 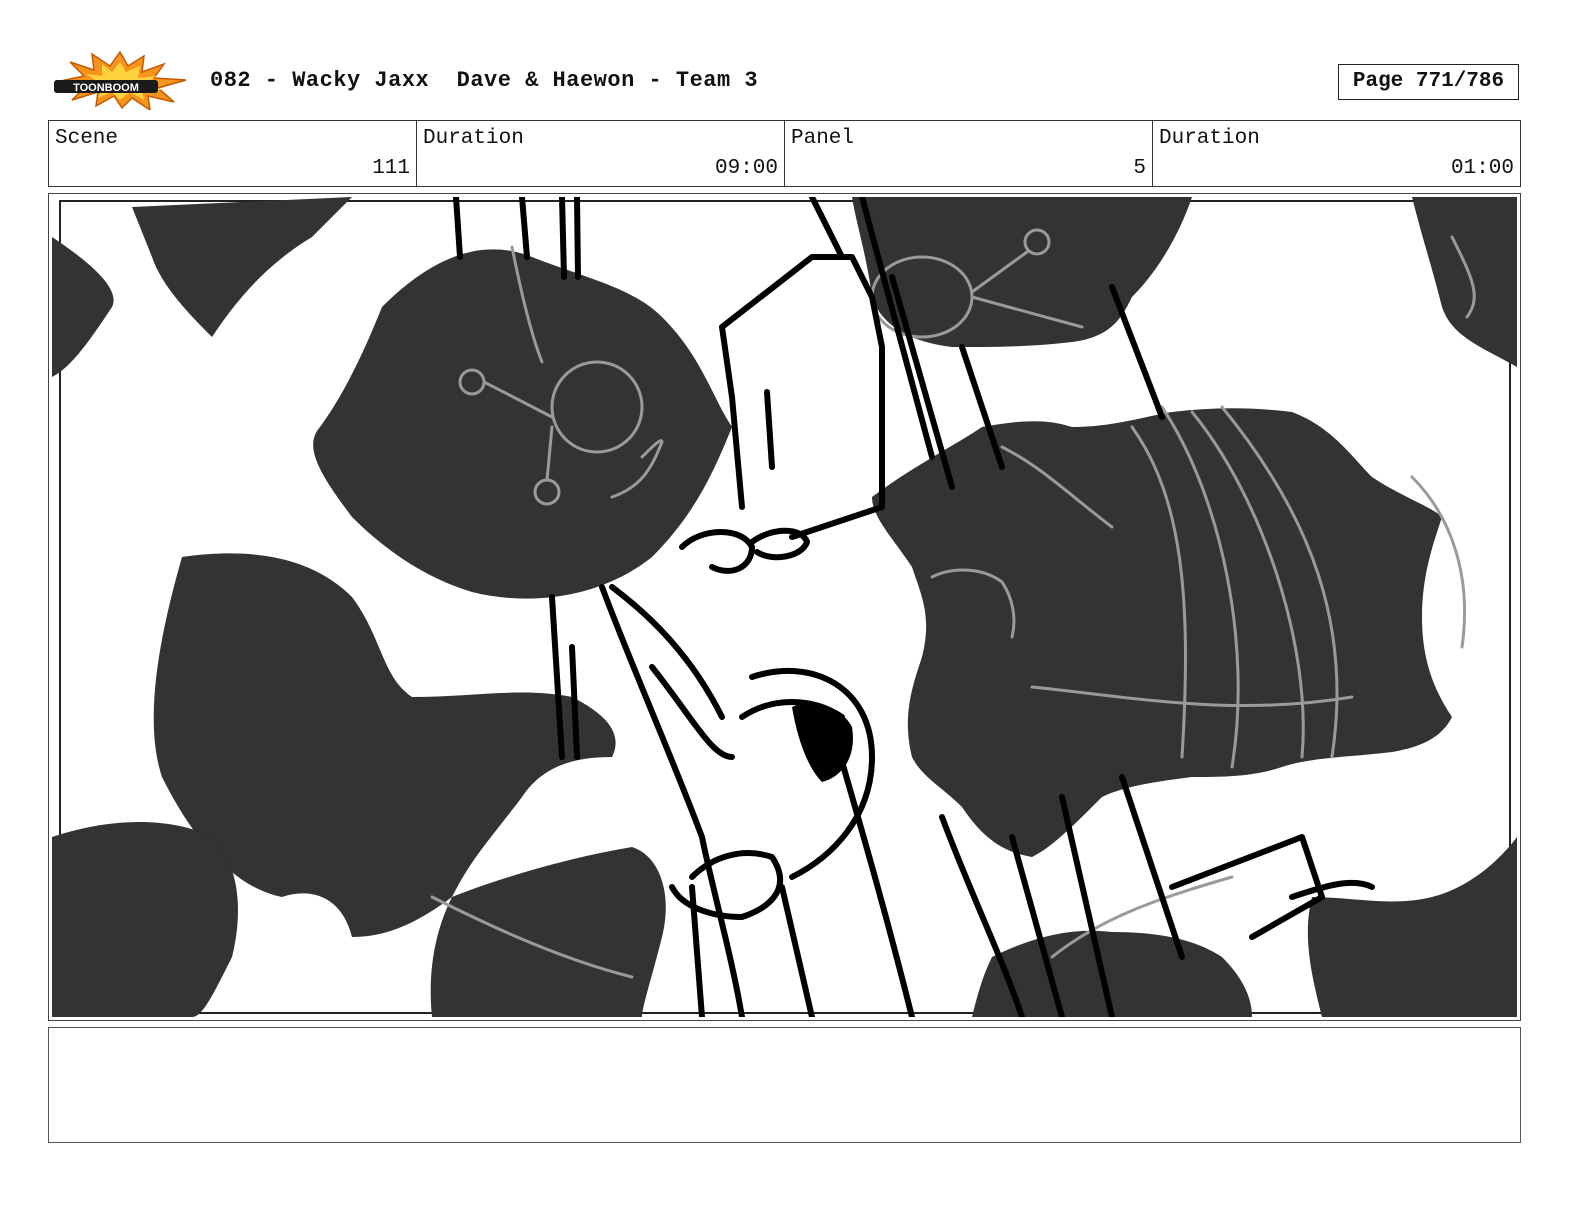 What do you see at coordinates (1482, 168) in the screenshot?
I see `panel-duration-value: 01:00` at bounding box center [1482, 168].